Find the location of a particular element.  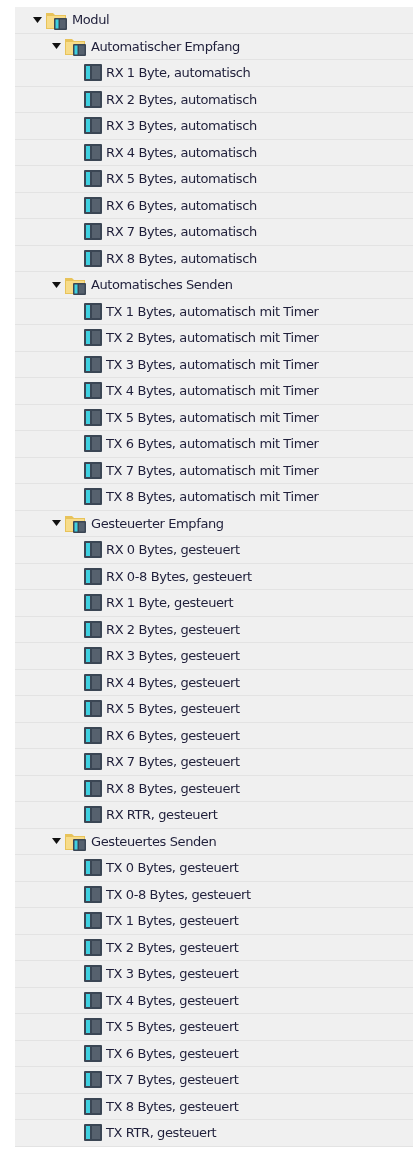

tree-item-label: Modul is located at coordinates (91, 20).